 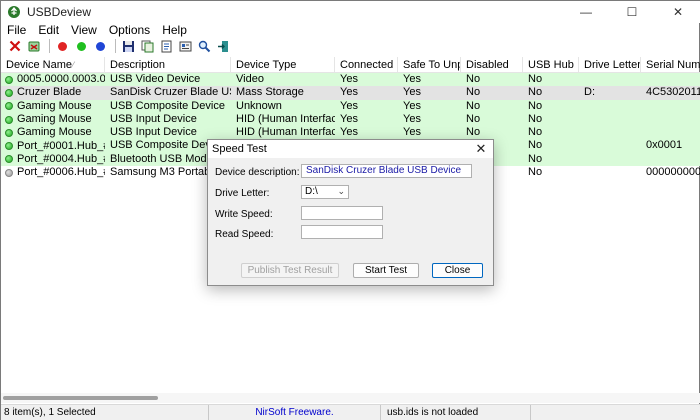 What do you see at coordinates (147, 46) in the screenshot?
I see `copy-icon` at bounding box center [147, 46].